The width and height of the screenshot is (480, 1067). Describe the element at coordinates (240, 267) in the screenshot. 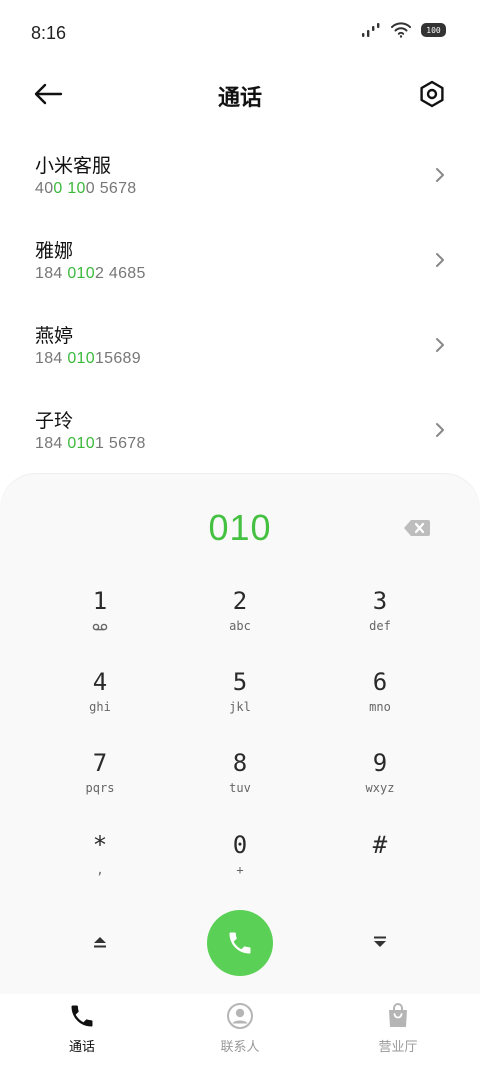

I see `contact-row: 雅娜 184 0102 4685` at that location.